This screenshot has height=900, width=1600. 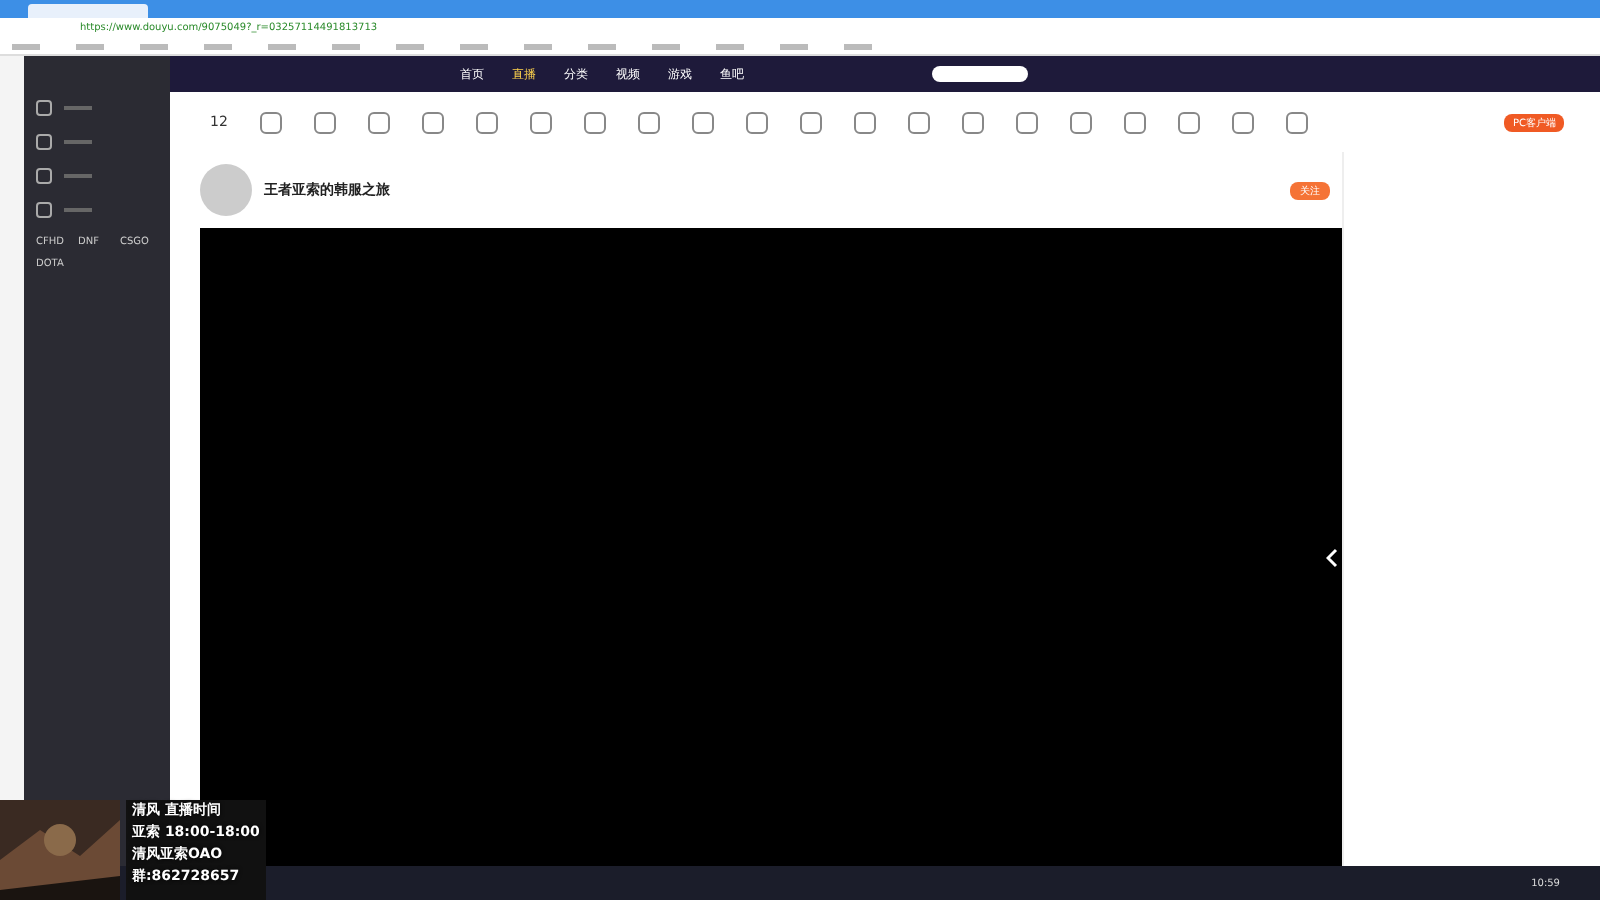 What do you see at coordinates (226, 190) in the screenshot?
I see `avatar` at bounding box center [226, 190].